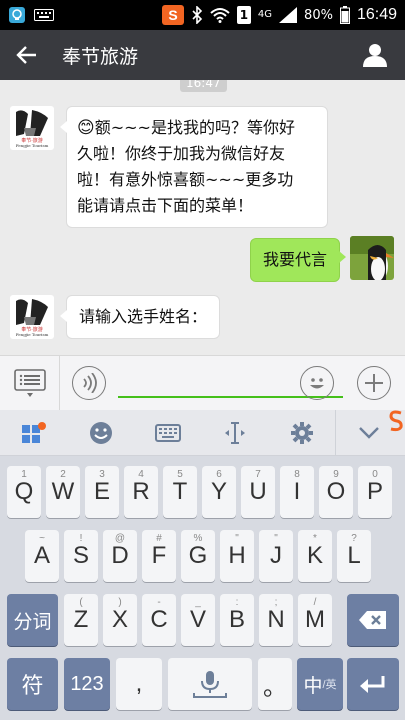 This screenshot has width=405, height=720. I want to click on key-secondary-label: ), so click(120, 602).